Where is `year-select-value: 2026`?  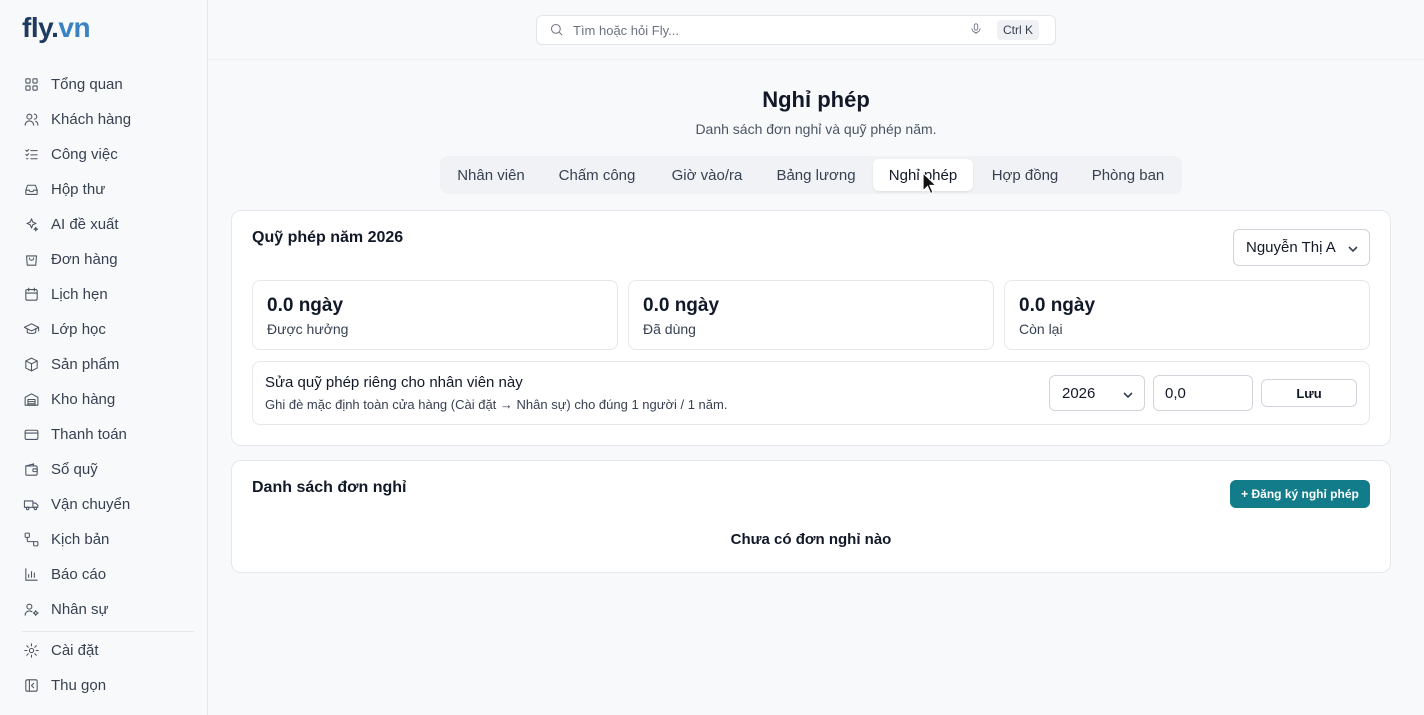 year-select-value: 2026 is located at coordinates (1079, 393).